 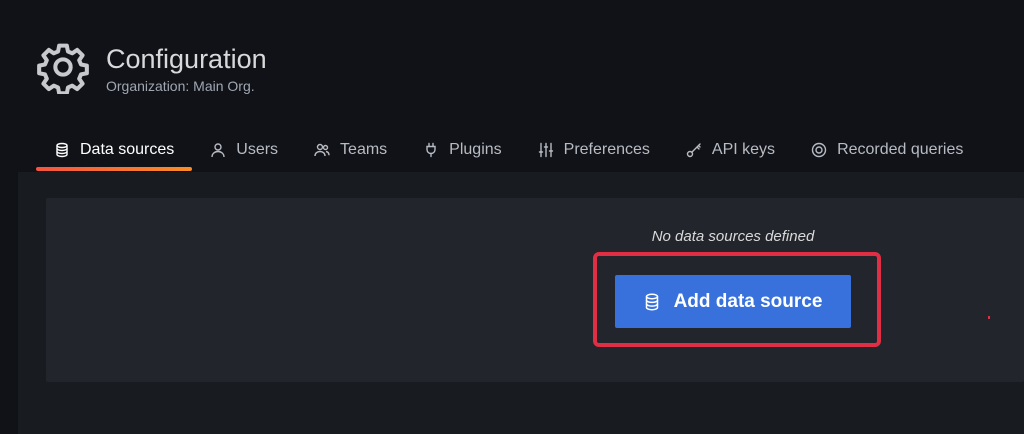 I want to click on tab-preferences: Preferences, so click(x=594, y=150).